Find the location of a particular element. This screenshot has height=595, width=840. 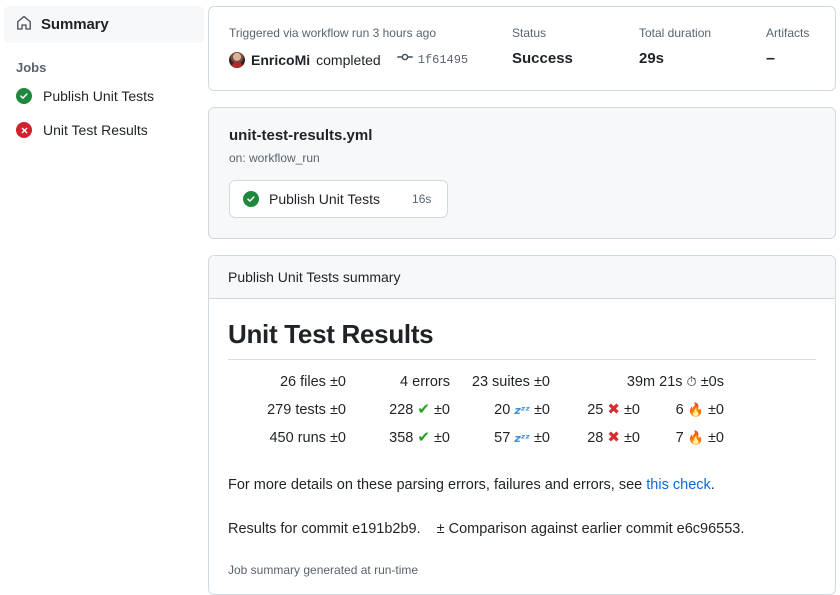

stat-value: 28 is located at coordinates (595, 438).